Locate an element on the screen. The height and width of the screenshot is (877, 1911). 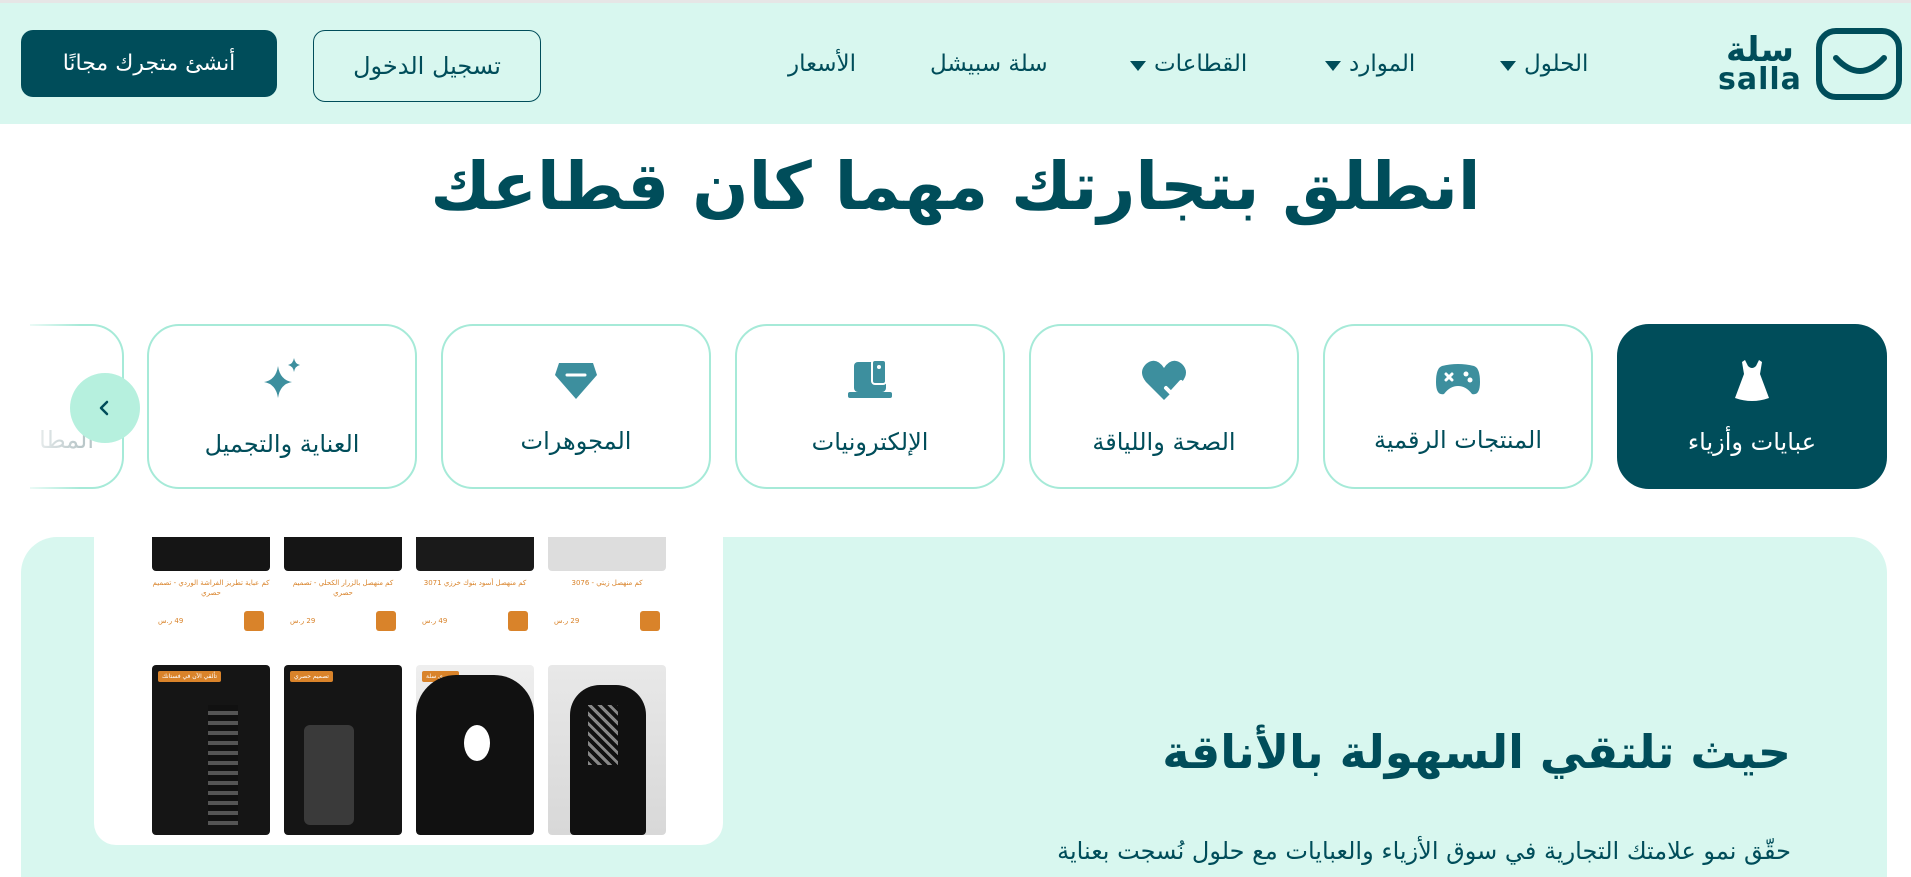
page-title: انطلق بتجارتك مهما كان قطاعك is located at coordinates (955, 186).